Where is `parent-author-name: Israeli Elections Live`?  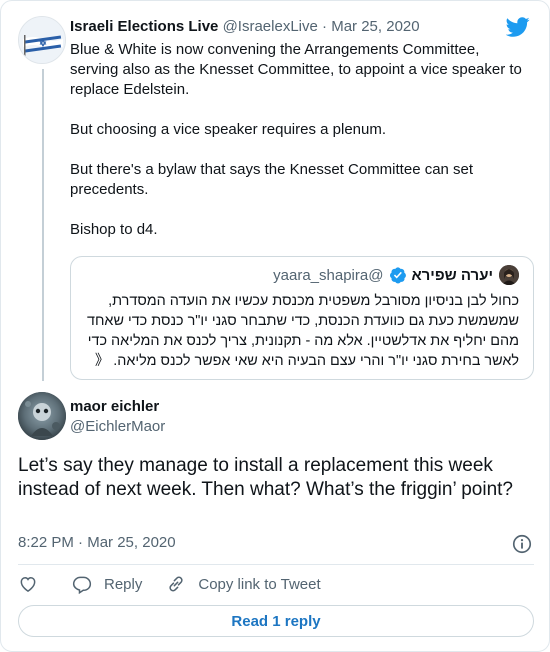 parent-author-name: Israeli Elections Live is located at coordinates (144, 26).